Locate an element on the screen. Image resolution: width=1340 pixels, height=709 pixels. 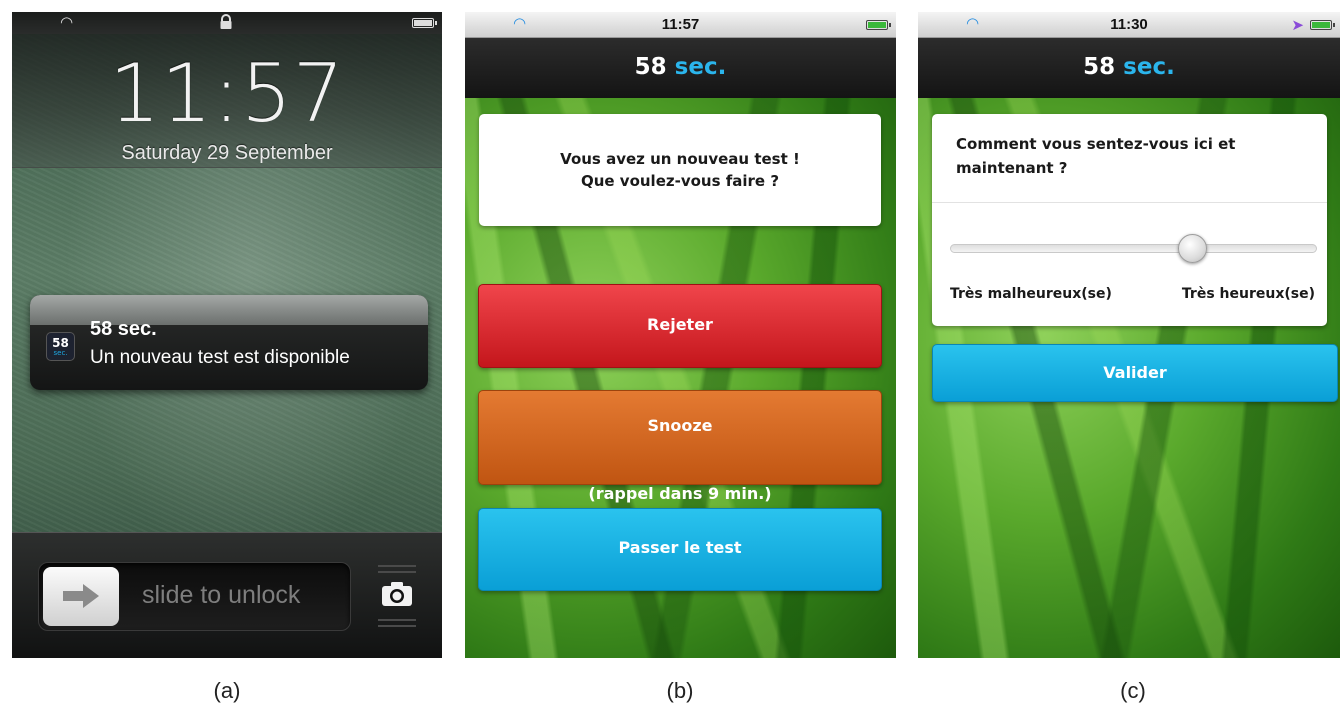
lock-screen-time: 11:57 is located at coordinates (227, 93).